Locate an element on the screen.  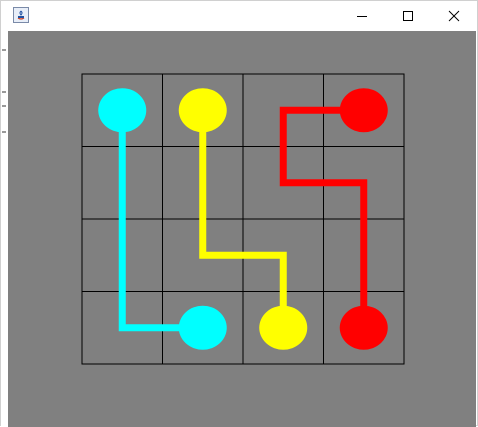
minimize-button is located at coordinates (362, 16).